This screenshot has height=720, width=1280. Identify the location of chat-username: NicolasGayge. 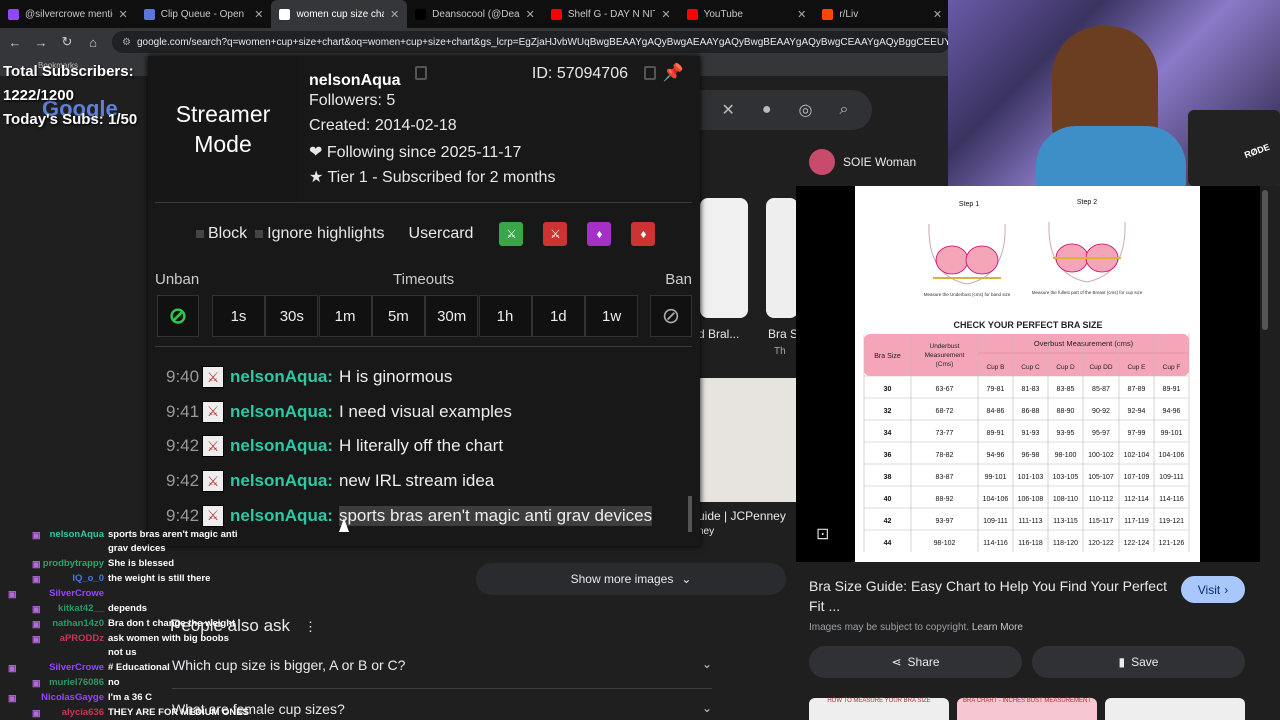
(72, 698).